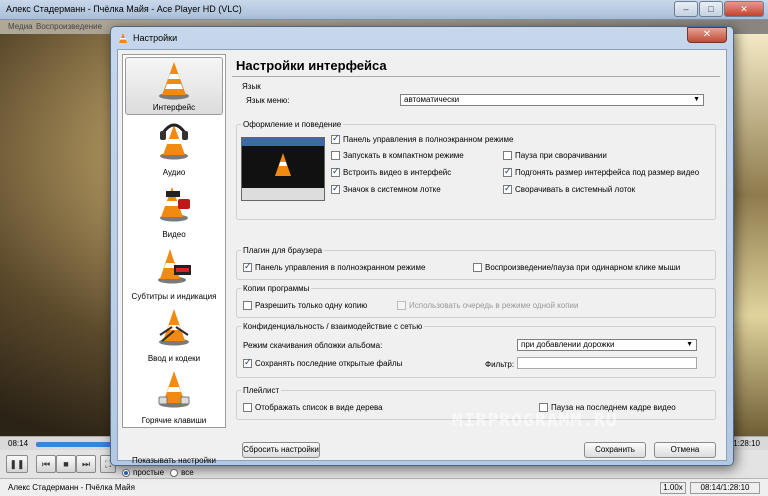 The height and width of the screenshot is (496, 768). What do you see at coordinates (46, 464) in the screenshot?
I see `previous-button: ⏮` at bounding box center [46, 464].